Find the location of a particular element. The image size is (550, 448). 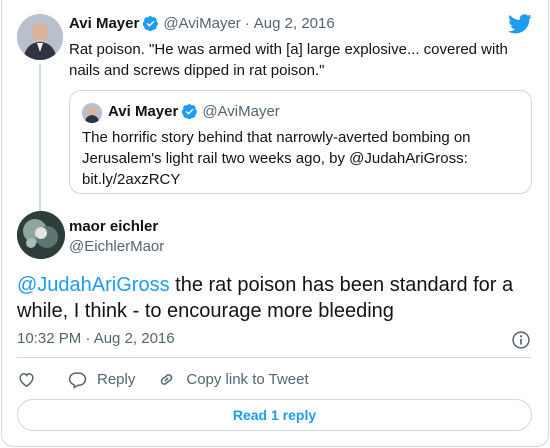

actions-divider is located at coordinates (274, 357).